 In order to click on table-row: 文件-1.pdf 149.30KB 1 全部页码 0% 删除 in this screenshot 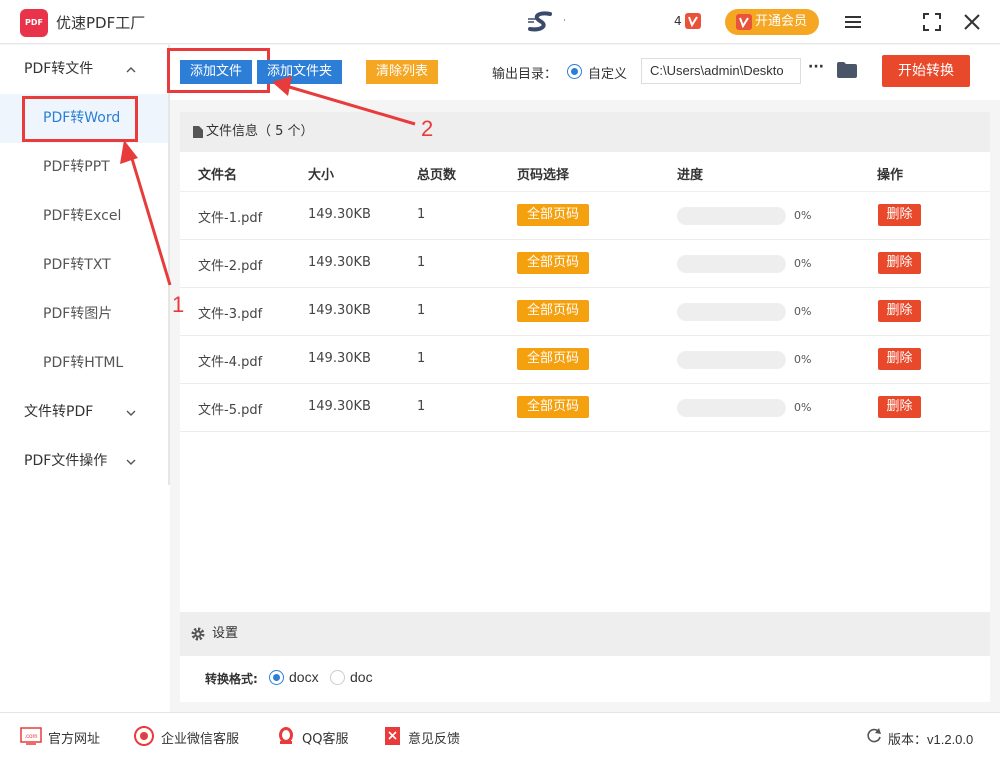, I will do `click(585, 216)`.